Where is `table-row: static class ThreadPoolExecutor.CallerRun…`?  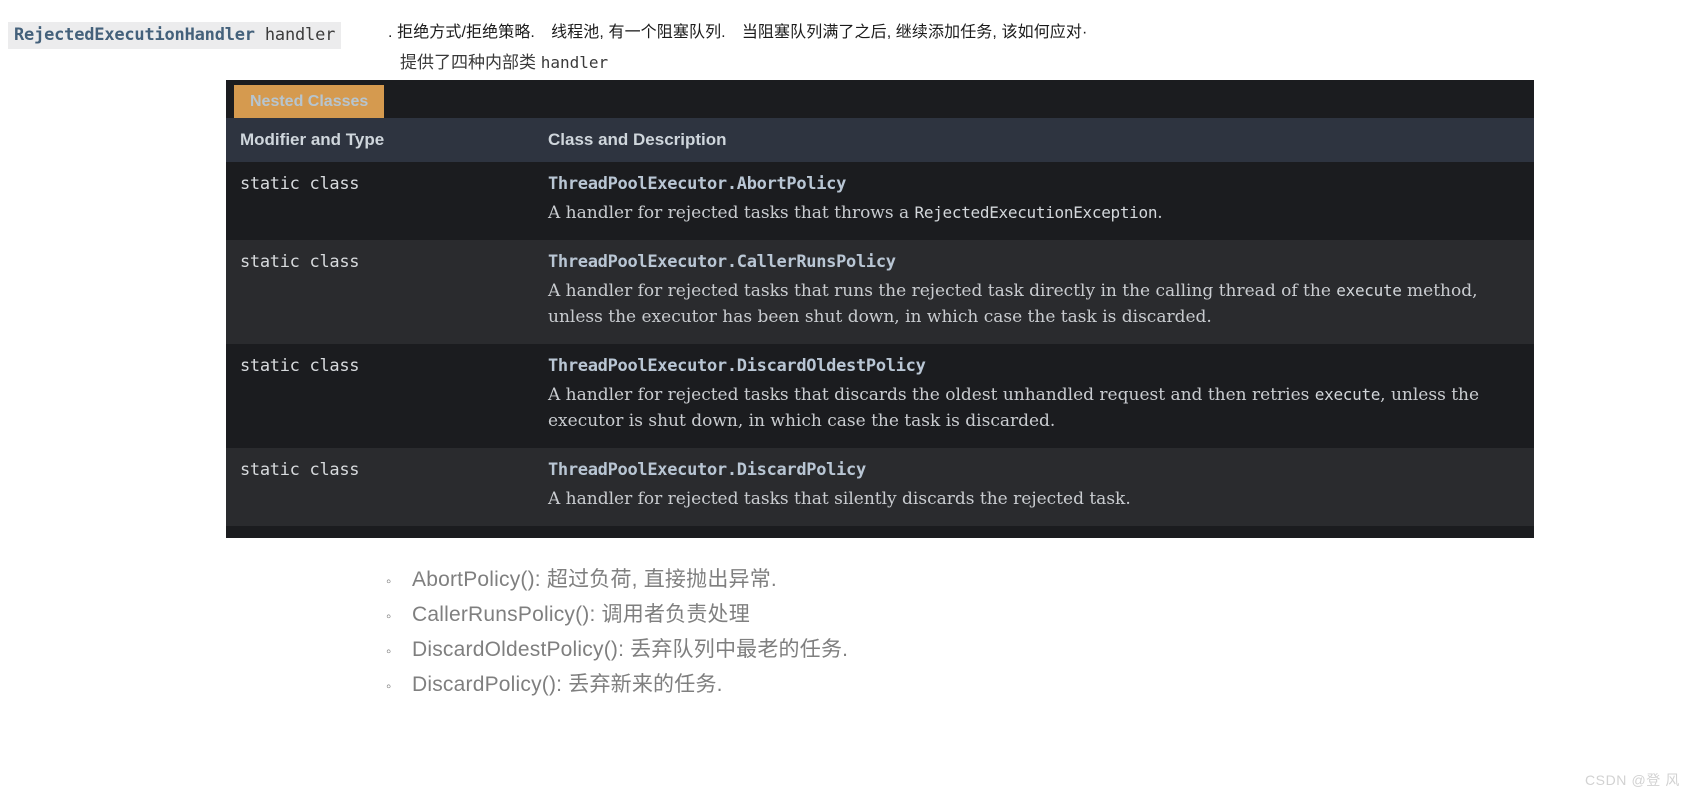
table-row: static class ThreadPoolExecutor.CallerRun… is located at coordinates (880, 292).